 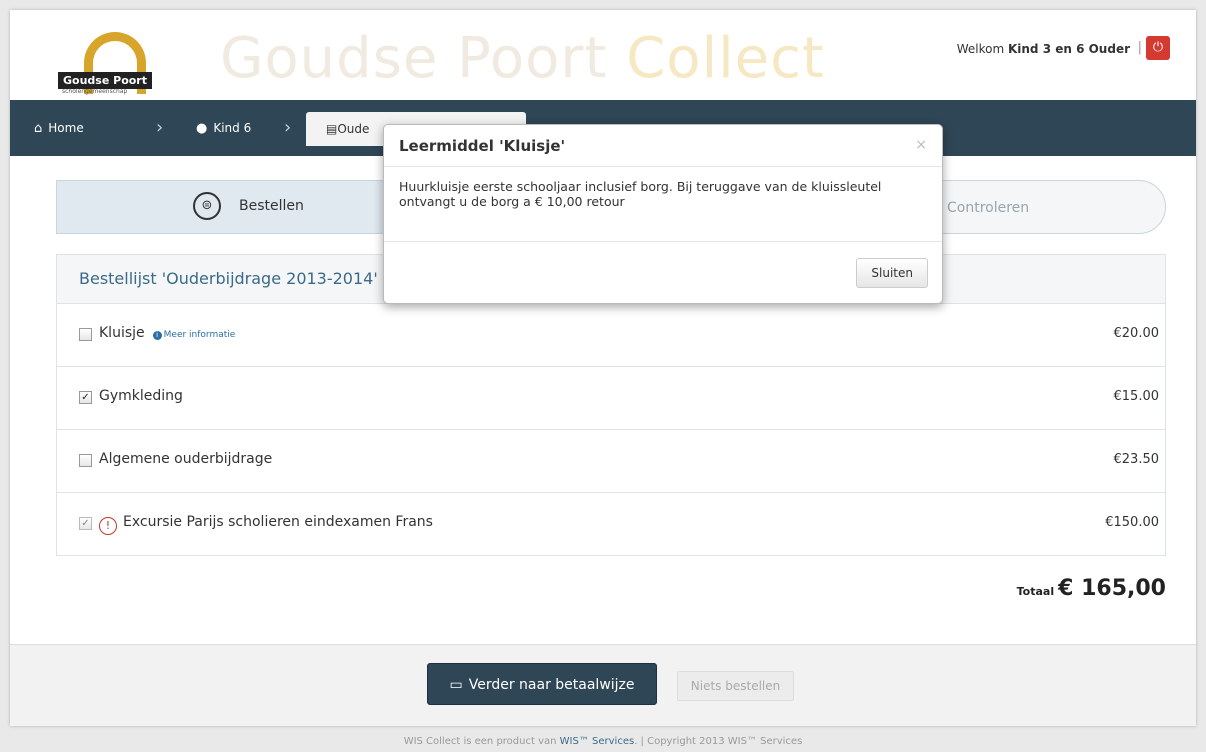 I want to click on modal-header: Leermiddel 'Kluisje' ×, so click(x=663, y=146).